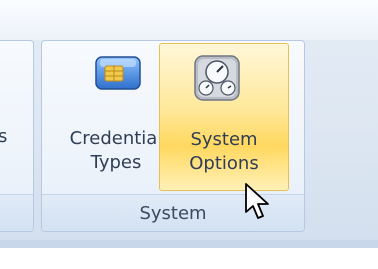 This screenshot has height=269, width=378. What do you see at coordinates (116, 150) in the screenshot?
I see `credential-types-label: Credential Types` at bounding box center [116, 150].